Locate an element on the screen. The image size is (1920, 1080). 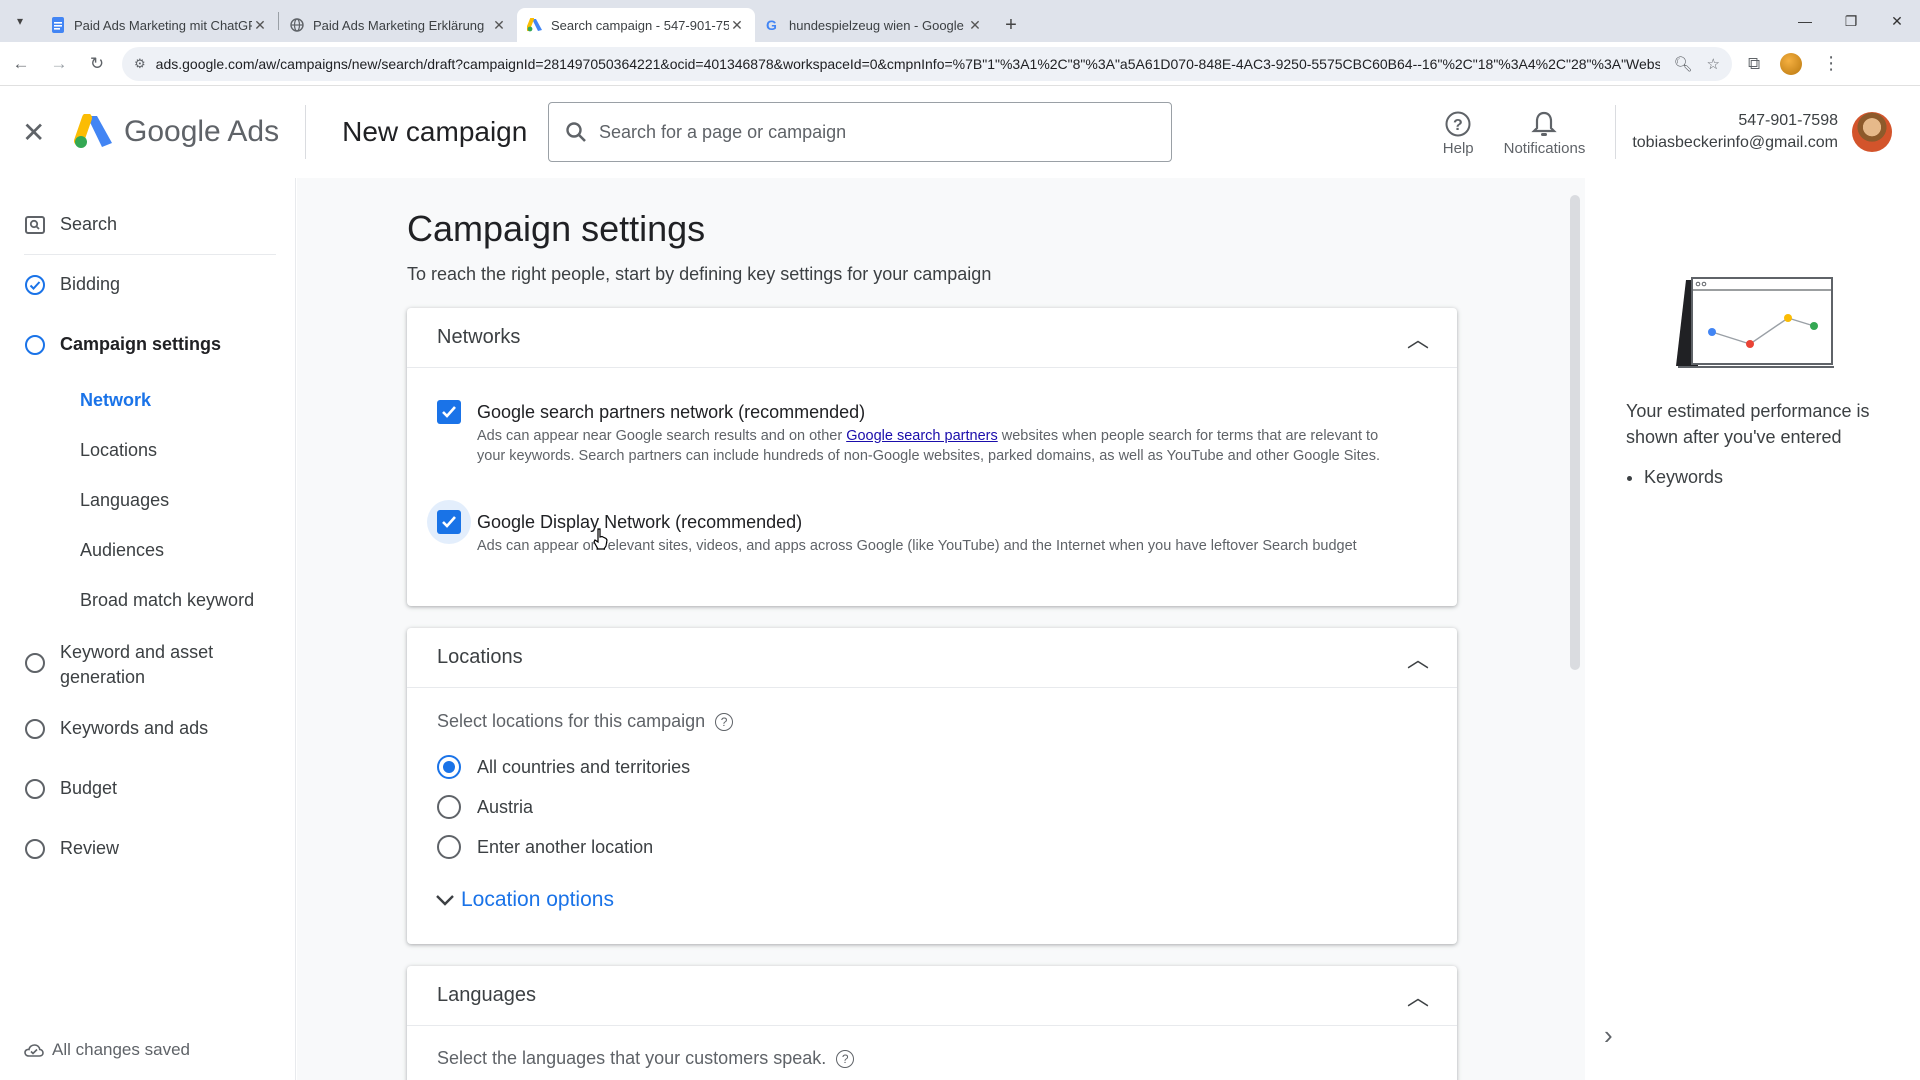
browser-menu-icon: ⋮ is located at coordinates (1831, 63).